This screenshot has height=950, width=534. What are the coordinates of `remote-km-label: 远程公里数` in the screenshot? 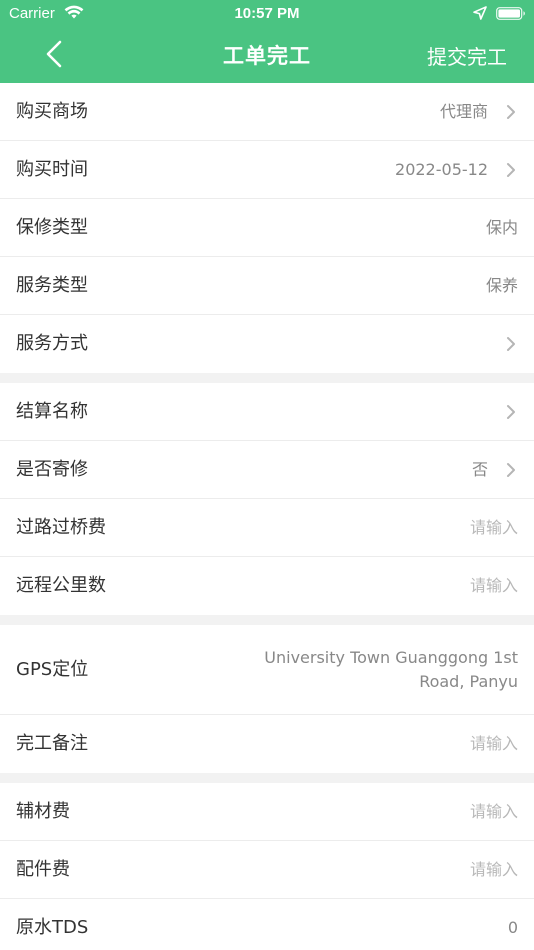 It's located at (61, 585).